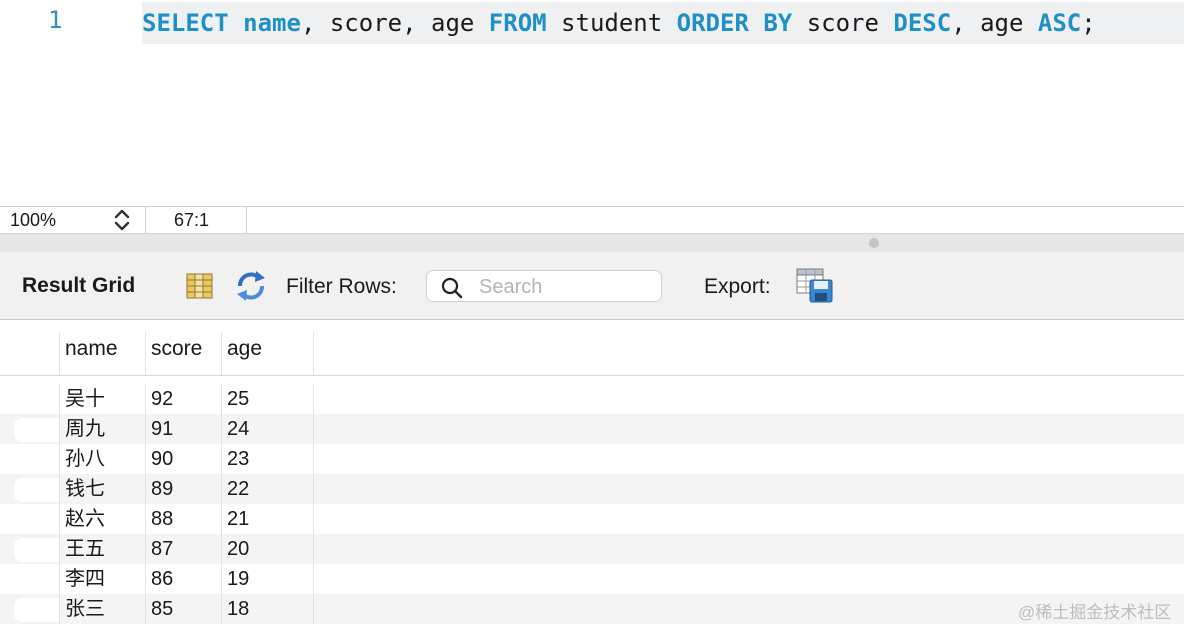 This screenshot has height=626, width=1184. I want to click on sql-keyword-token: name, so click(272, 23).